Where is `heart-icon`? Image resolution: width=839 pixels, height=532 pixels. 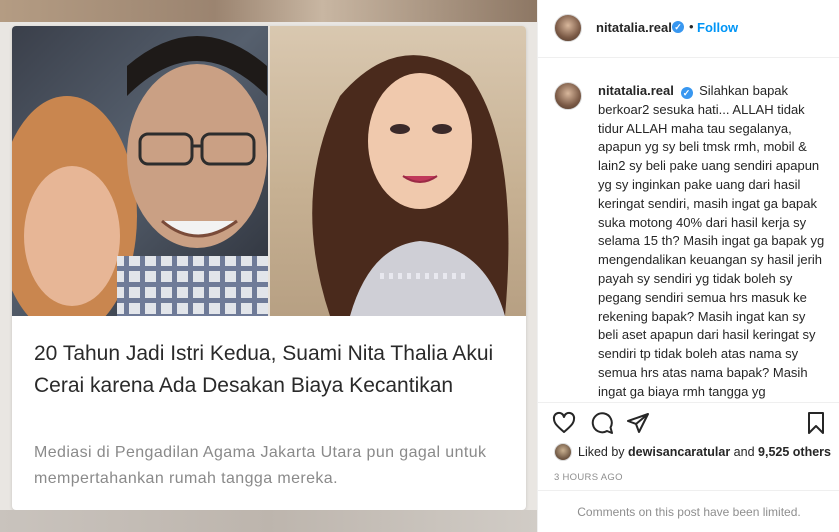 heart-icon is located at coordinates (564, 423).